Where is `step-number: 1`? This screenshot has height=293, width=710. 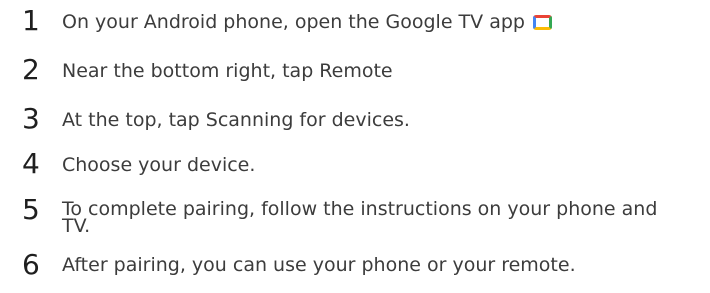
step-number: 1 is located at coordinates (31, 20).